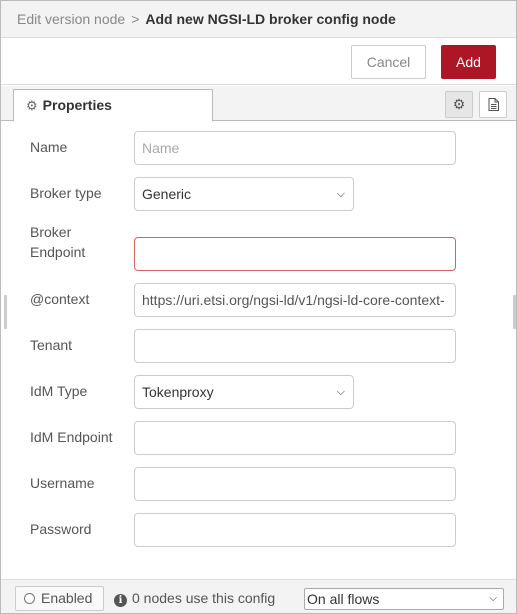 The height and width of the screenshot is (614, 517). What do you see at coordinates (120, 600) in the screenshot?
I see `info-icon: i` at bounding box center [120, 600].